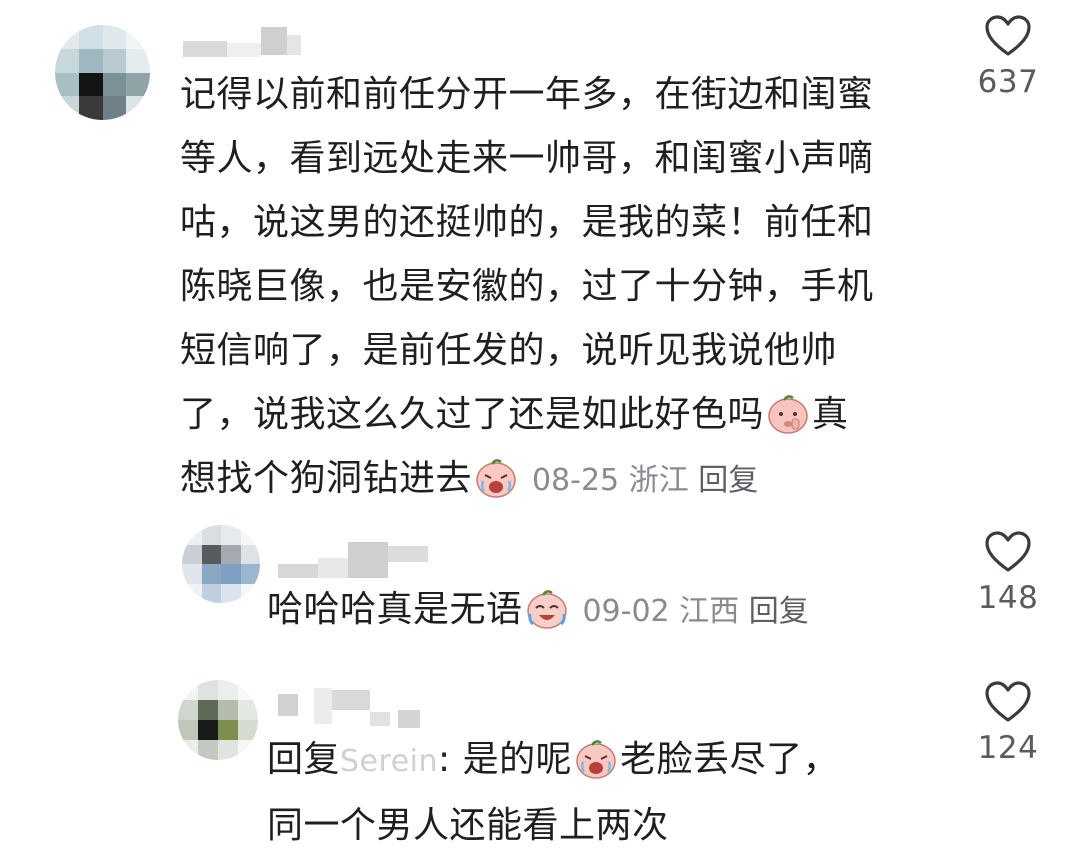  Describe the element at coordinates (546, 609) in the screenshot. I see `laugh-cry-face-icon` at that location.